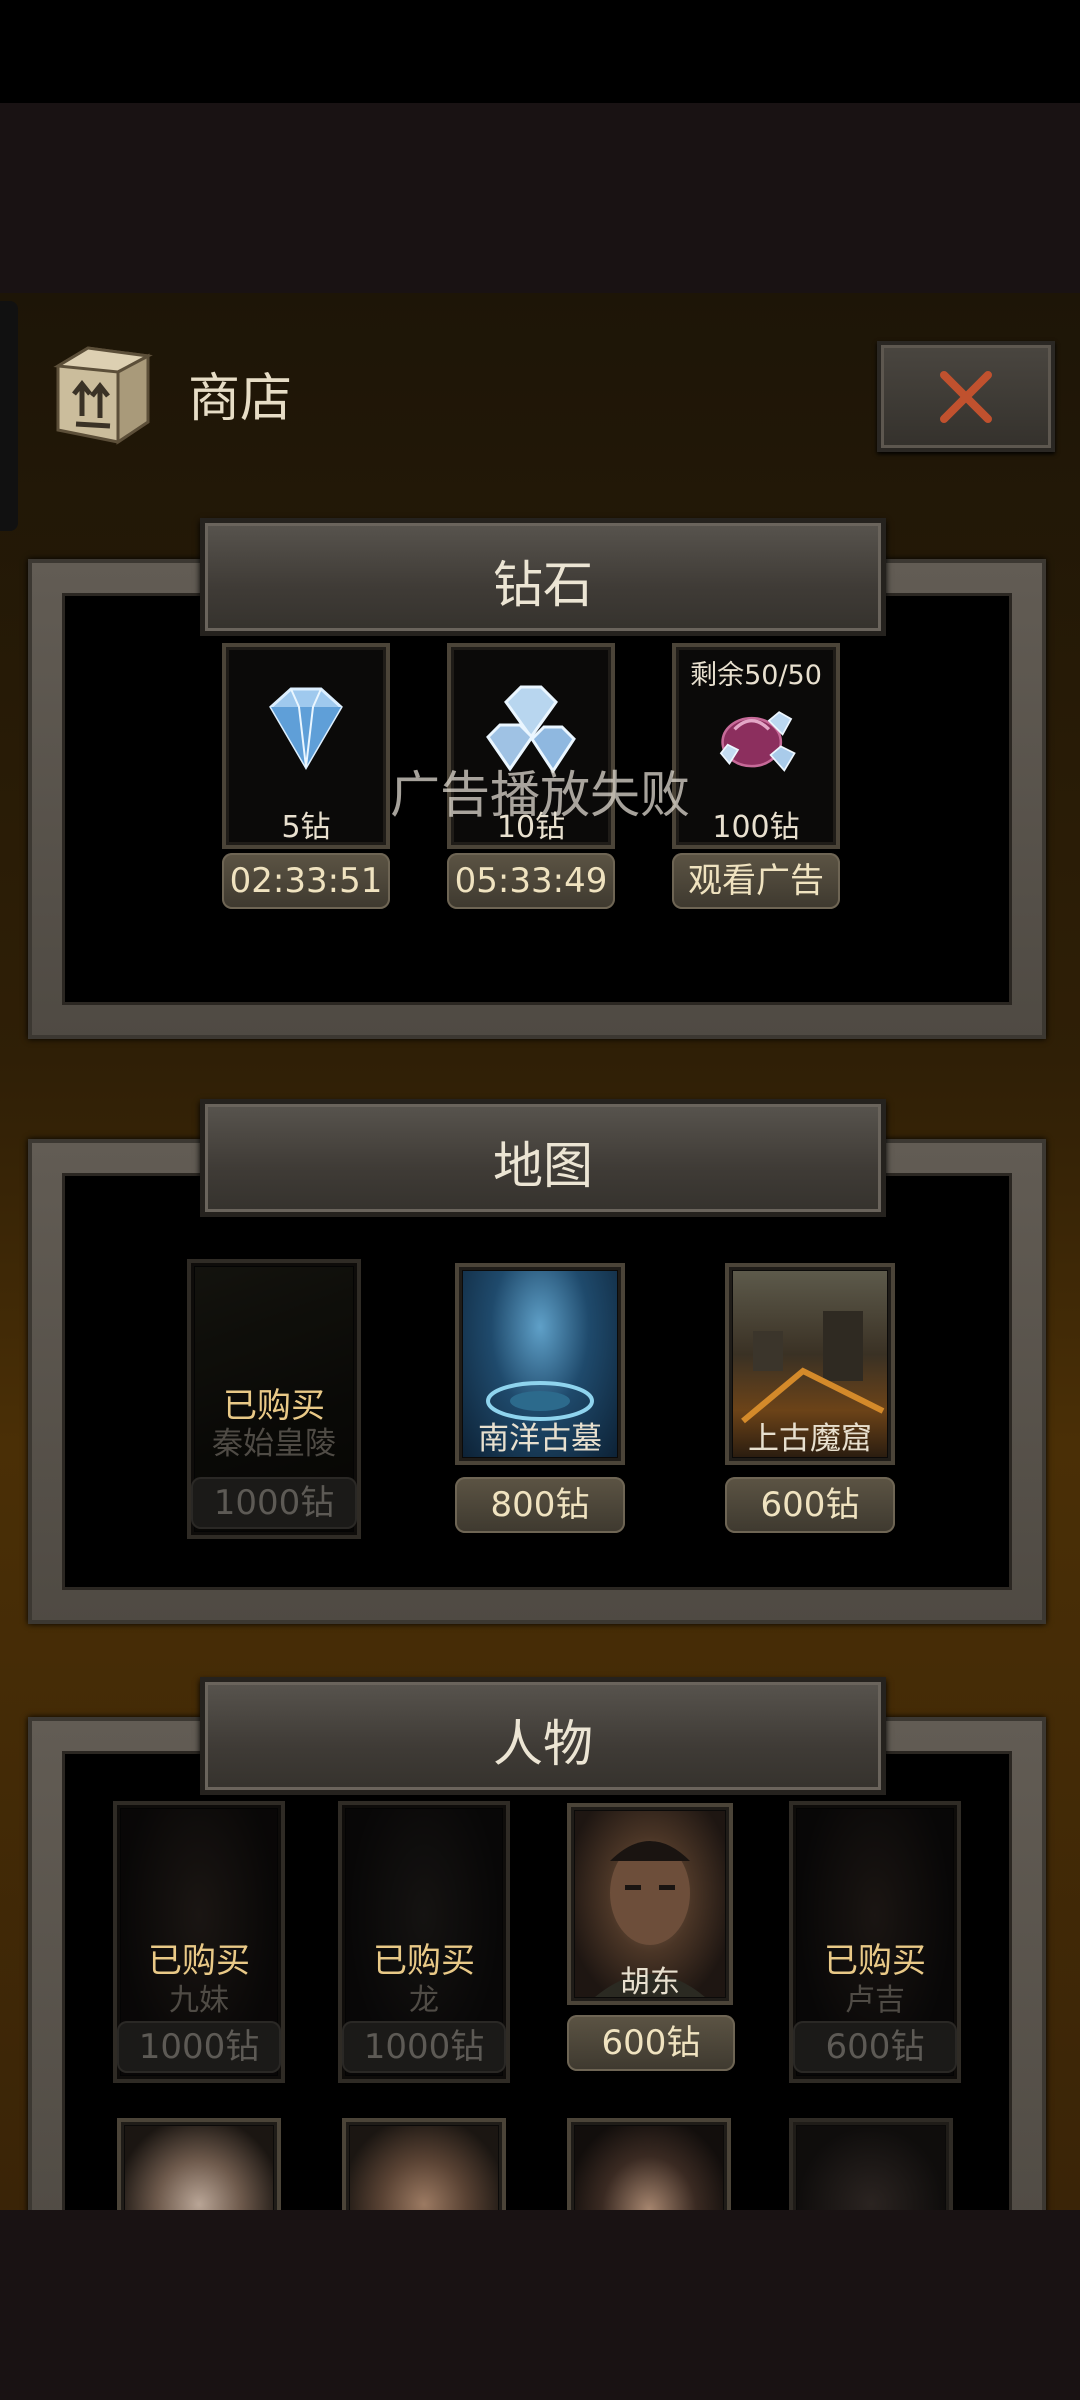  What do you see at coordinates (756, 881) in the screenshot?
I see `watch-ad-button: 观看广告` at bounding box center [756, 881].